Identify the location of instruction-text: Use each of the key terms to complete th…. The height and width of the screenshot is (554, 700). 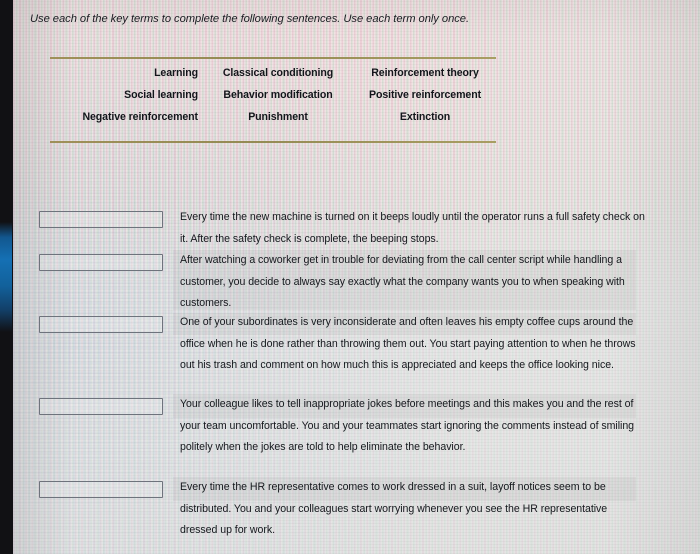
(250, 19).